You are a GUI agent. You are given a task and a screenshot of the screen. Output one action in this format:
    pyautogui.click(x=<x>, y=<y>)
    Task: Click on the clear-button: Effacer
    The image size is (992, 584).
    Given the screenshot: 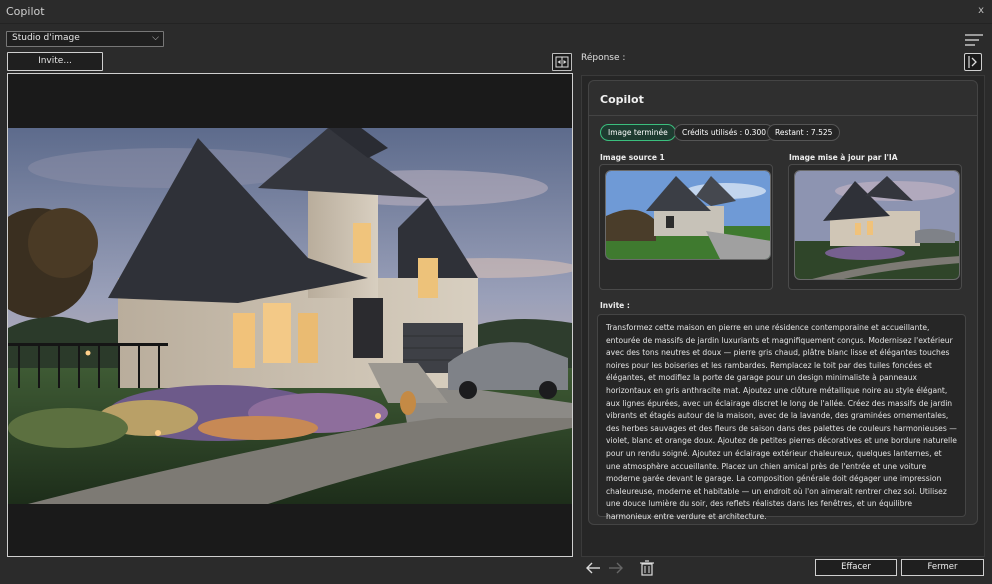 What is the action you would take?
    pyautogui.click(x=856, y=567)
    